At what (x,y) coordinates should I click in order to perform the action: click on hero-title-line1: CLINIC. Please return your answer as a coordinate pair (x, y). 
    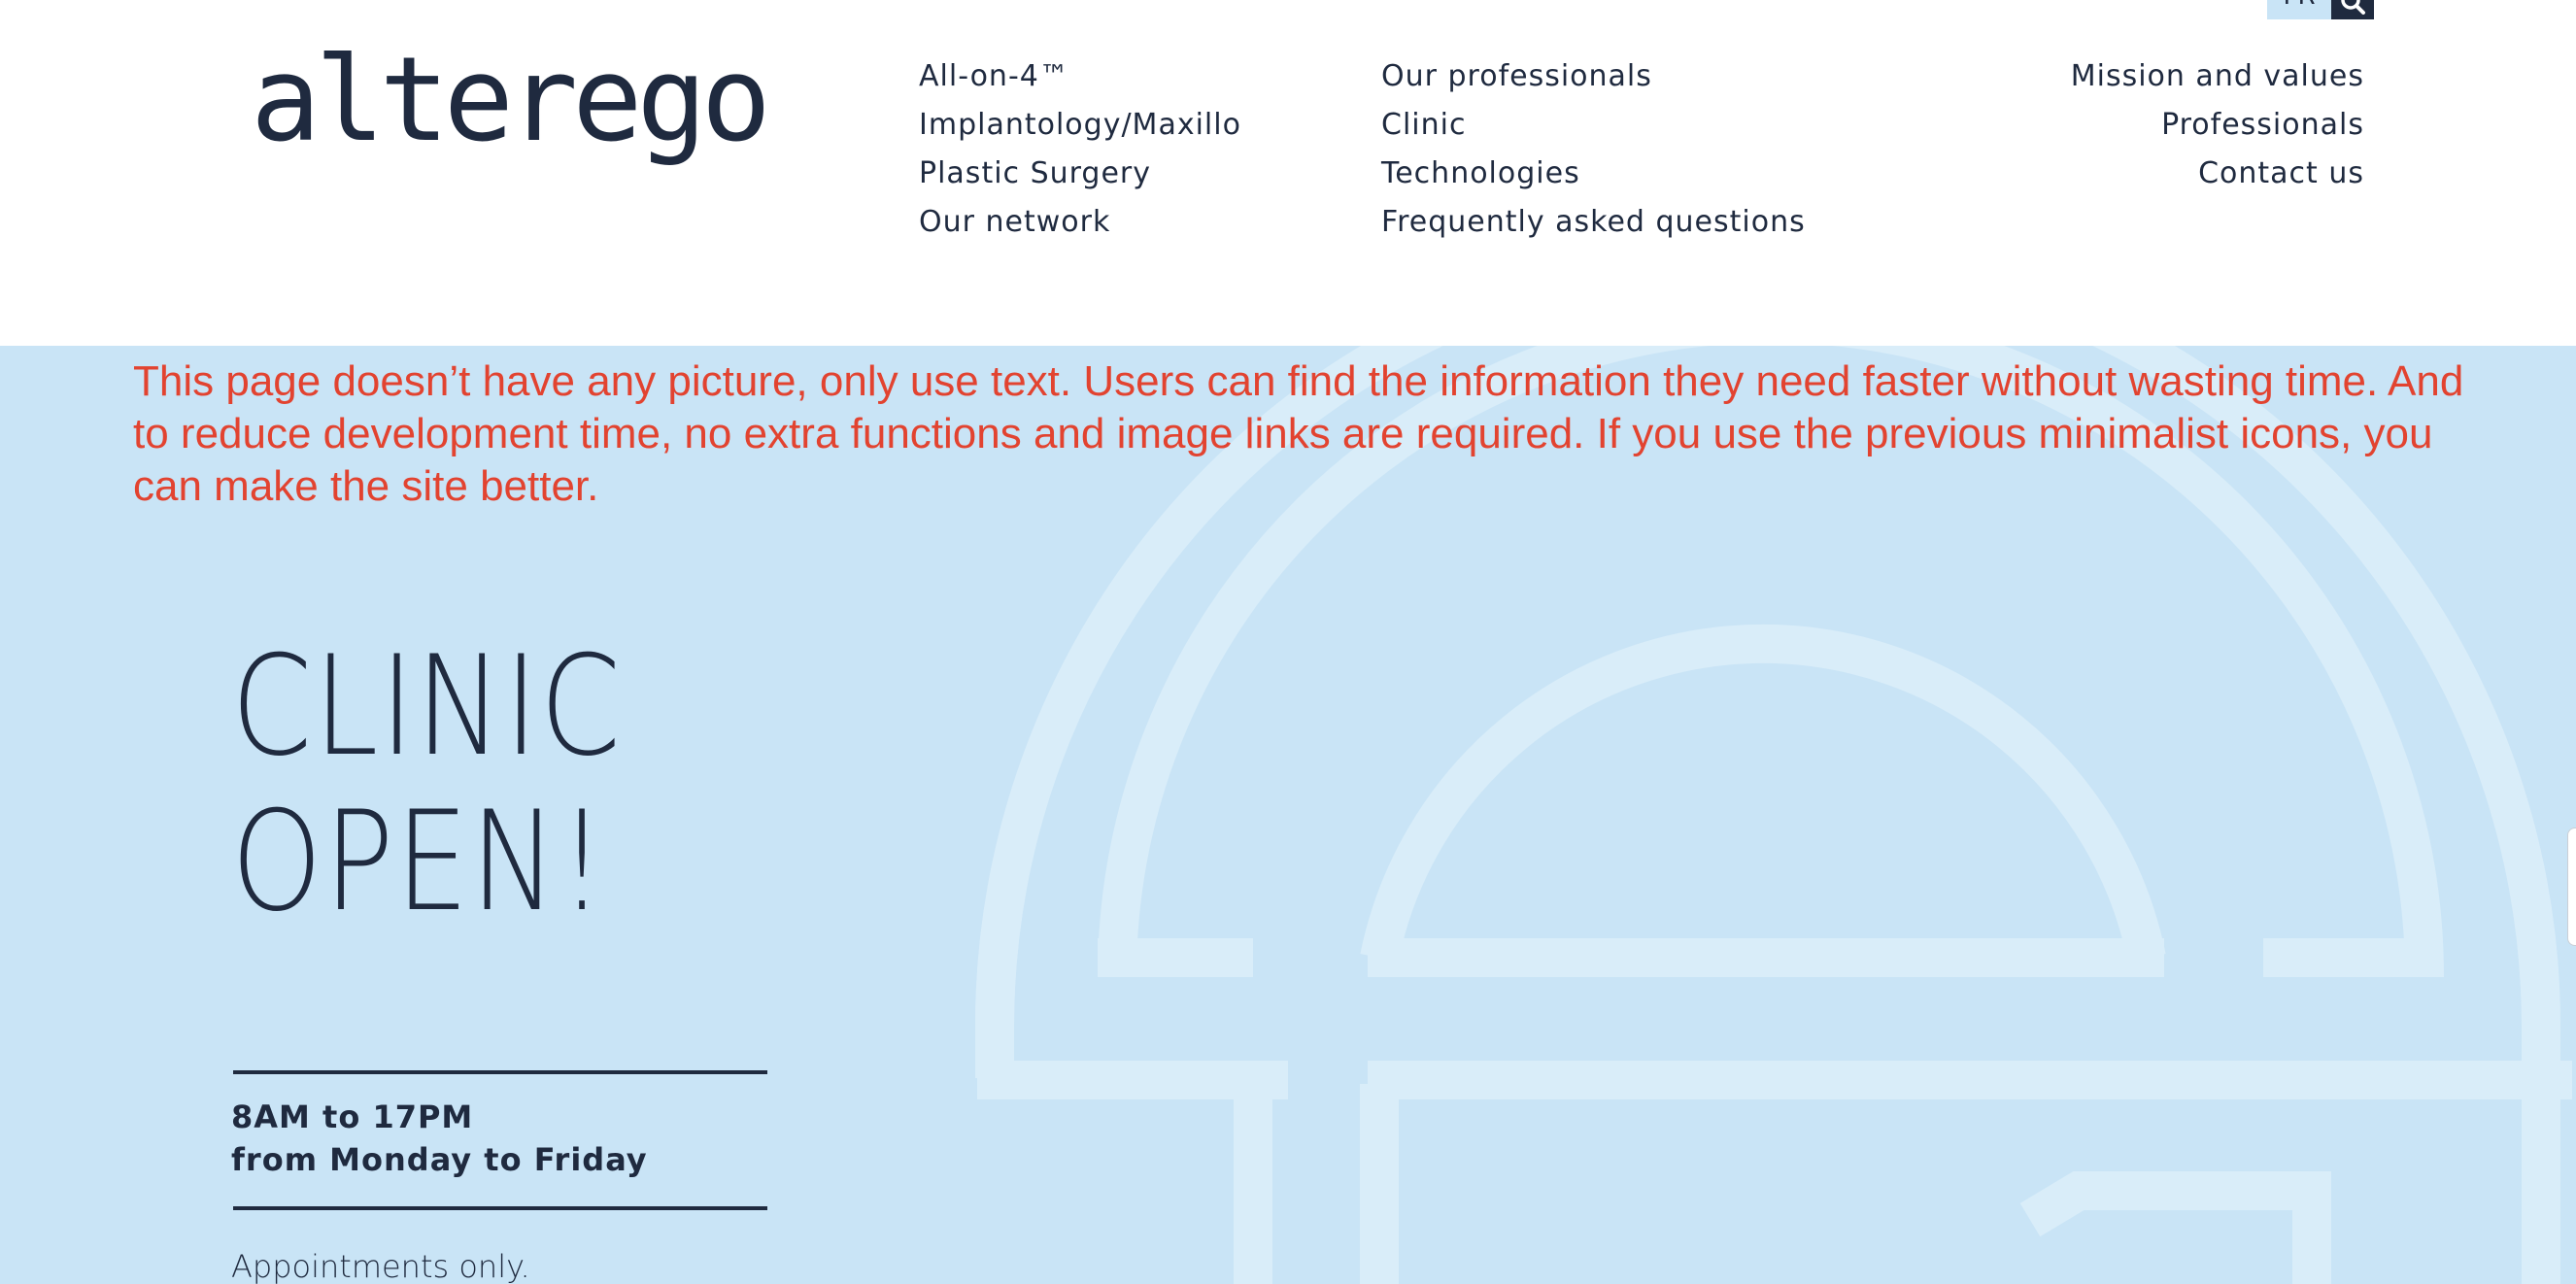
    Looking at the image, I should click on (427, 706).